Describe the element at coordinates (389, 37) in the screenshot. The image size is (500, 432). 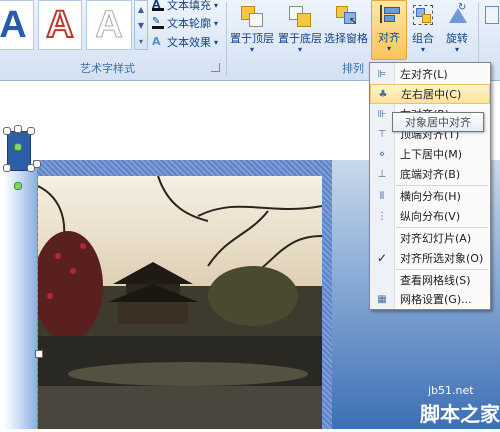
I see `align-label: 对齐` at that location.